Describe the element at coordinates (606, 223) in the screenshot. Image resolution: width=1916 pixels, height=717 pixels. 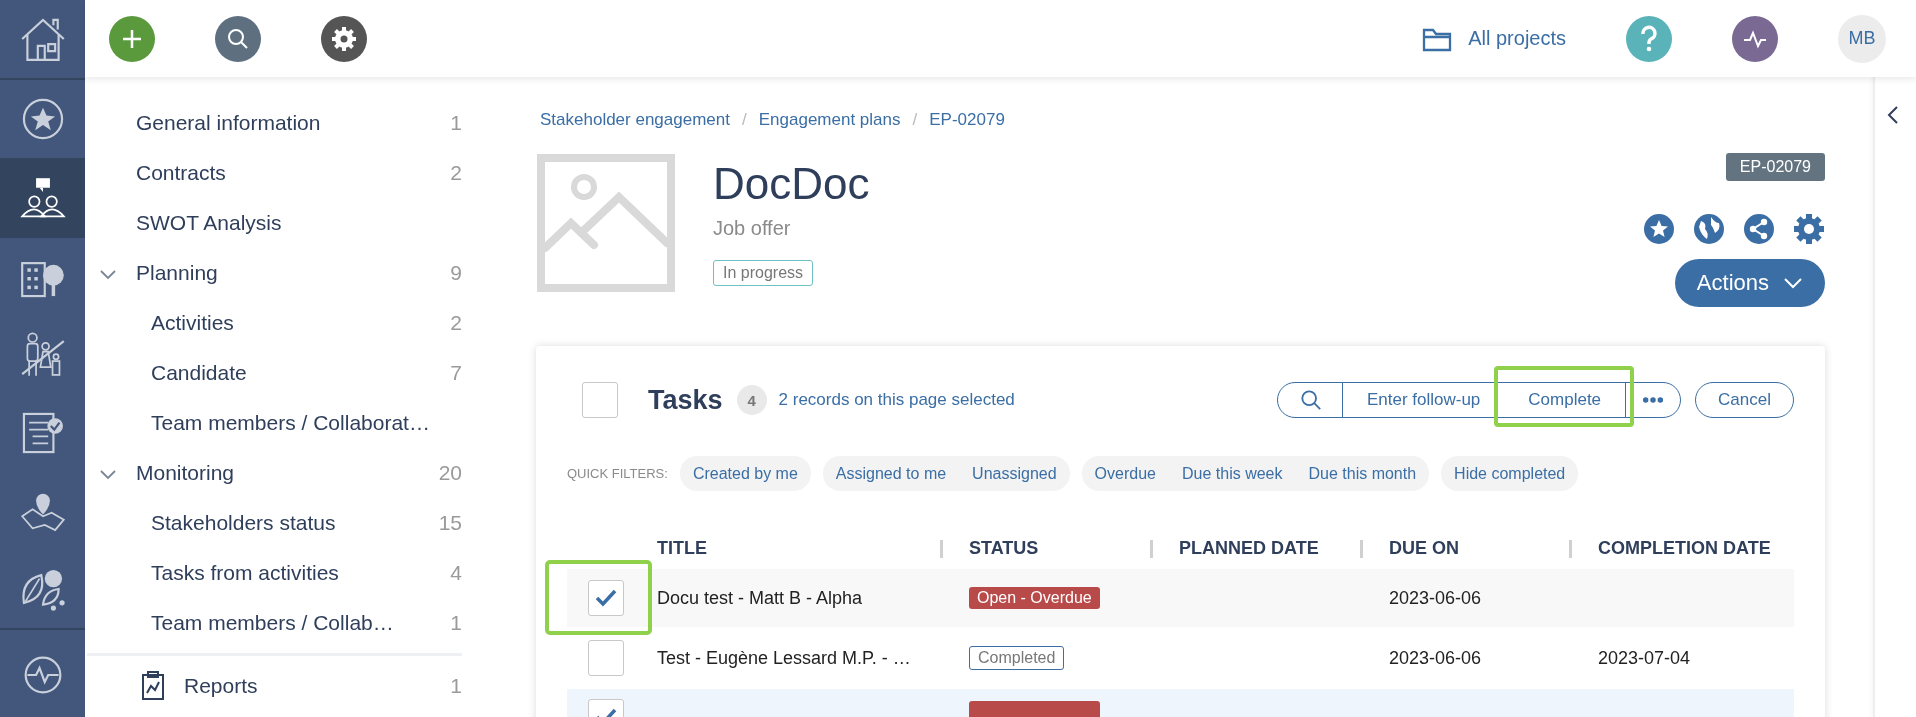
I see `image-placeholder-icon` at that location.